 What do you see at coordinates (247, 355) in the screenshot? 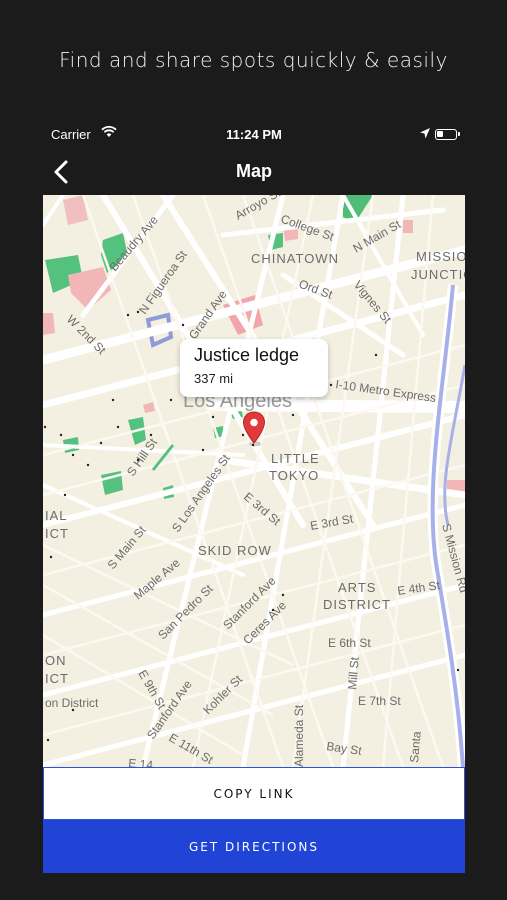
I see `spot-name: Justice ledge` at bounding box center [247, 355].